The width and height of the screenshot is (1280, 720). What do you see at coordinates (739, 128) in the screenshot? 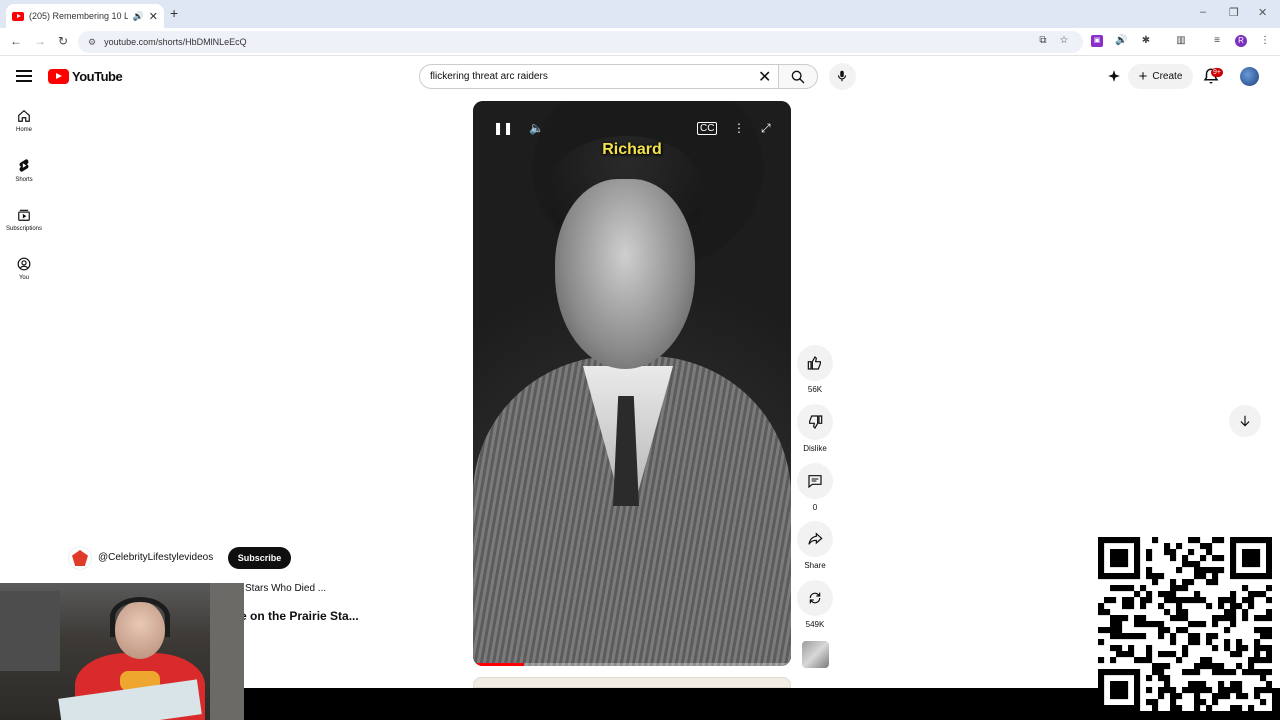
I see `more-options-icon: ⋮` at bounding box center [739, 128].